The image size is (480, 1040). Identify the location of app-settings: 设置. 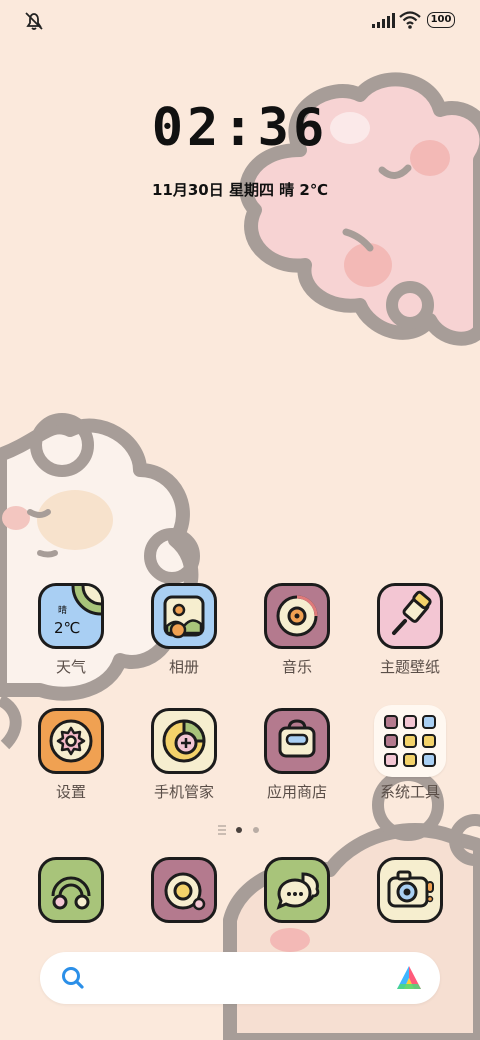
(71, 755).